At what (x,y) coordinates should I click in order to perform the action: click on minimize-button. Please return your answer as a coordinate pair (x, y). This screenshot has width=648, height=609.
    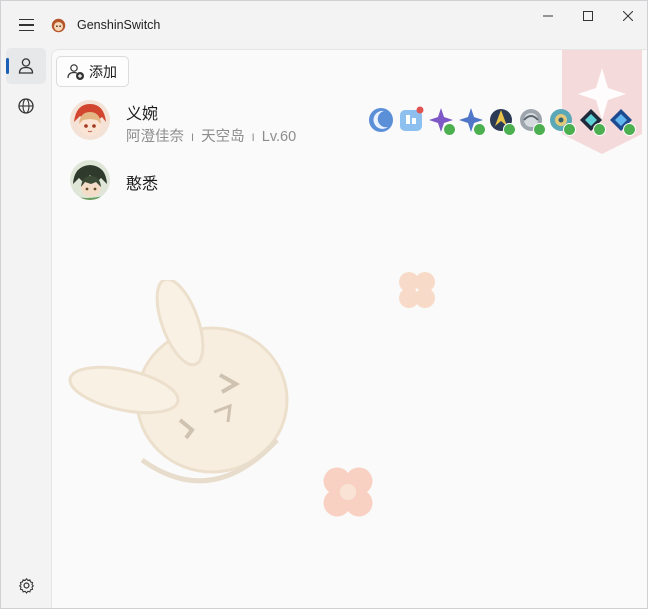
    Looking at the image, I should click on (548, 16).